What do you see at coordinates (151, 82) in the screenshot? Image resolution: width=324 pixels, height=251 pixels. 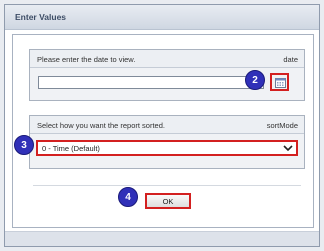 I see `date-input` at bounding box center [151, 82].